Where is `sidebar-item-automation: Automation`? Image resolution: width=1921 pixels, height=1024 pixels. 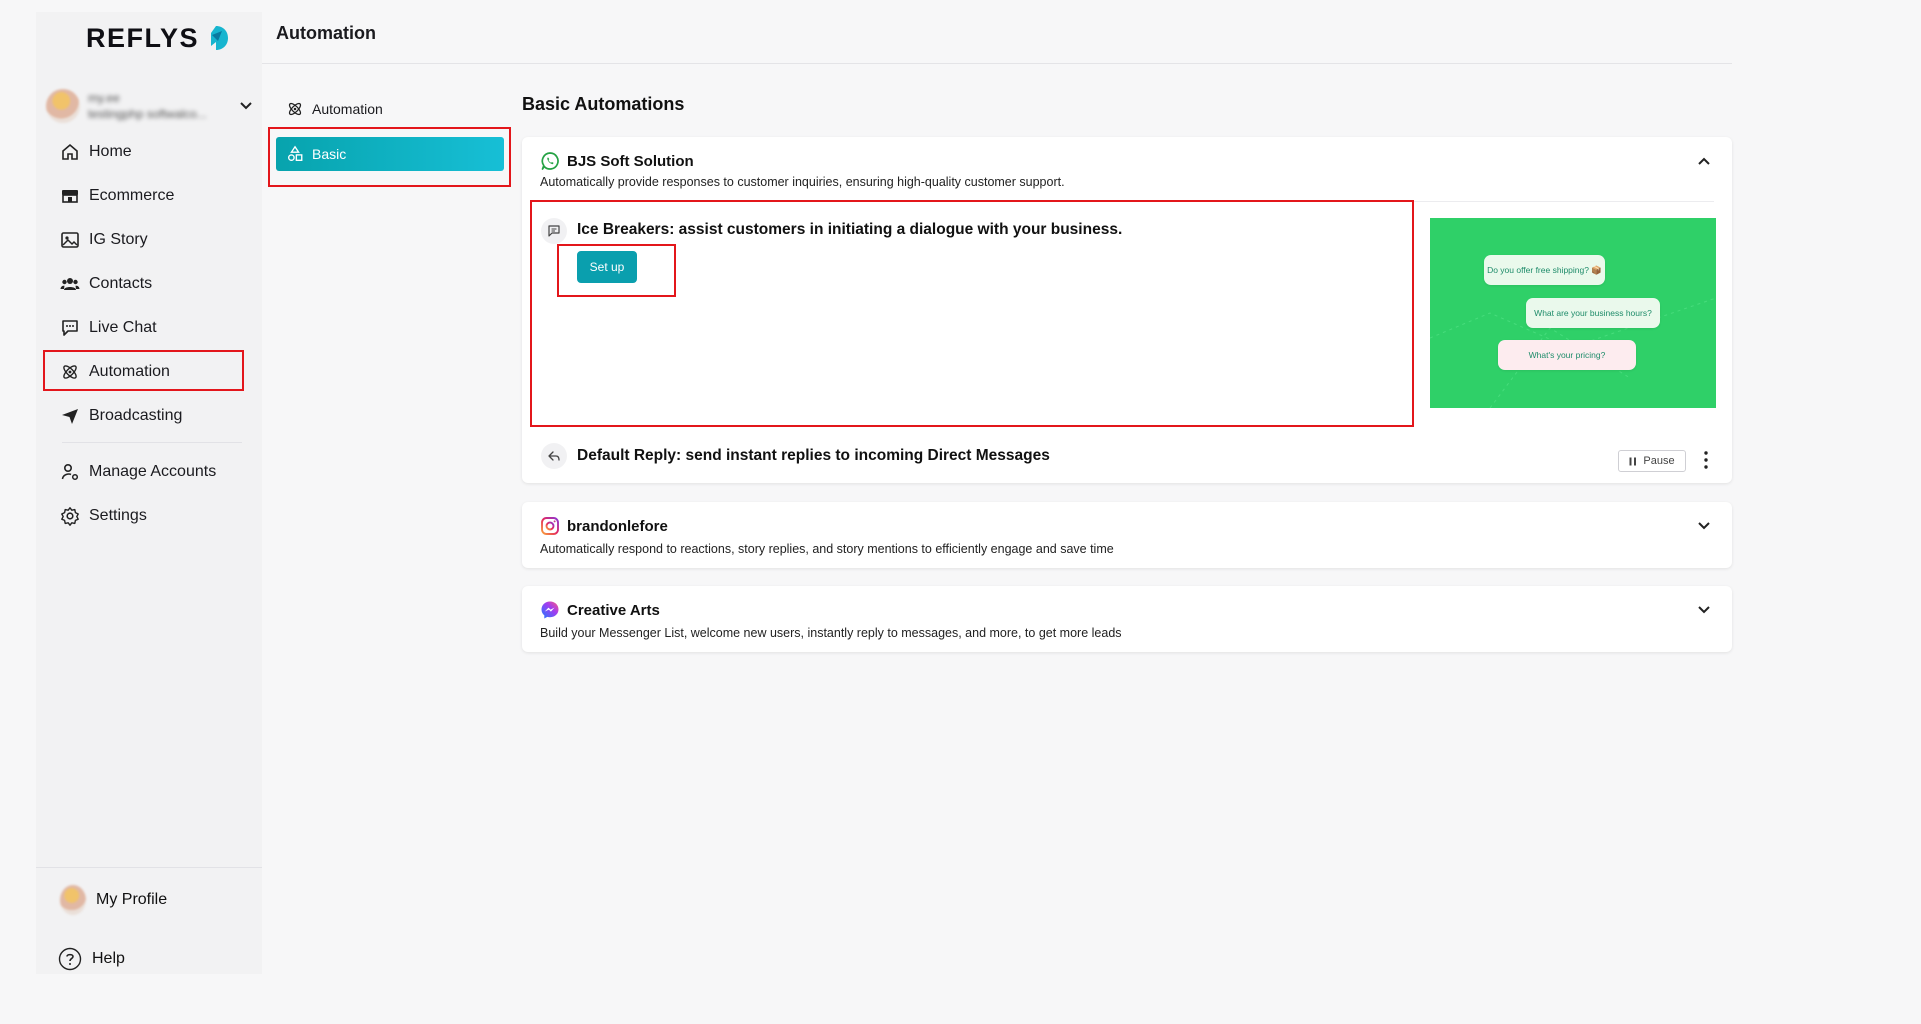 sidebar-item-automation: Automation is located at coordinates (150, 372).